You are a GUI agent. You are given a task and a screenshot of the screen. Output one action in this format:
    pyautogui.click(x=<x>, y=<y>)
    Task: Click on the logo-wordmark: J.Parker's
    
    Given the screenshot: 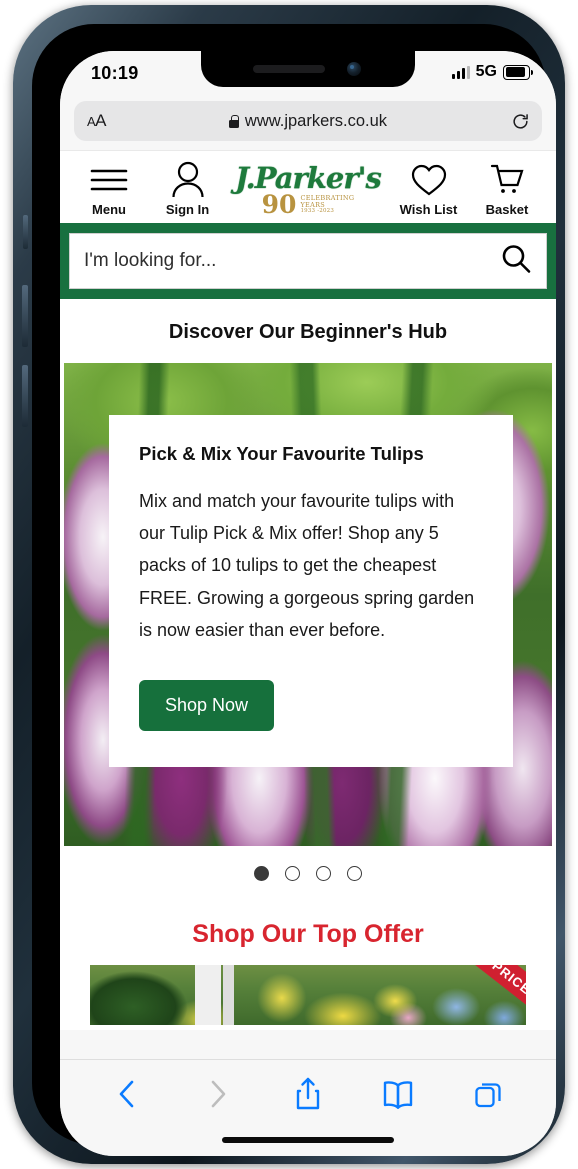 What is the action you would take?
    pyautogui.click(x=308, y=178)
    